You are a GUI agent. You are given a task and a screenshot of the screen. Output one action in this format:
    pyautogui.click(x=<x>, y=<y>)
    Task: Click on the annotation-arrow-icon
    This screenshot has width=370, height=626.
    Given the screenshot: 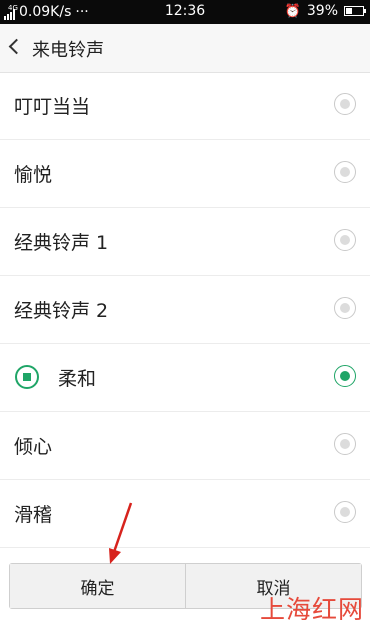 What is the action you would take?
    pyautogui.click(x=121, y=533)
    